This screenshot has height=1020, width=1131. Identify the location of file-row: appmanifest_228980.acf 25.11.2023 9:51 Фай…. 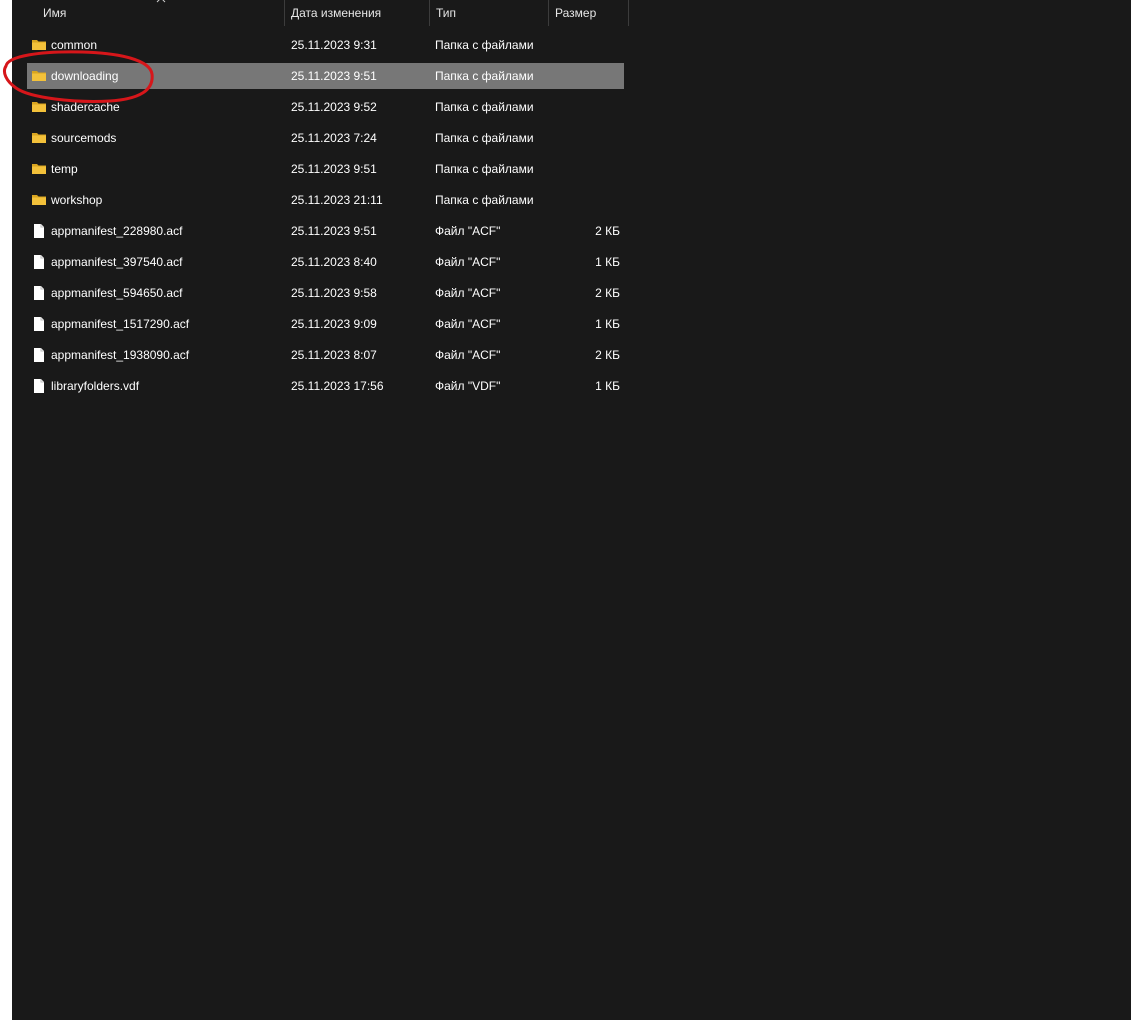
(325, 231).